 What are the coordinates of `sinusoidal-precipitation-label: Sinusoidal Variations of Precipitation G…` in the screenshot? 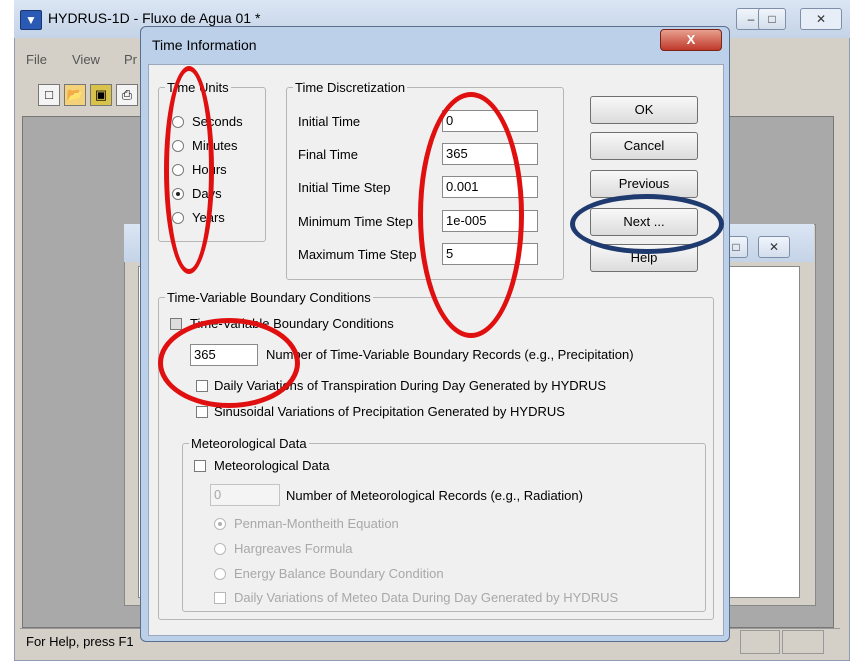 It's located at (389, 411).